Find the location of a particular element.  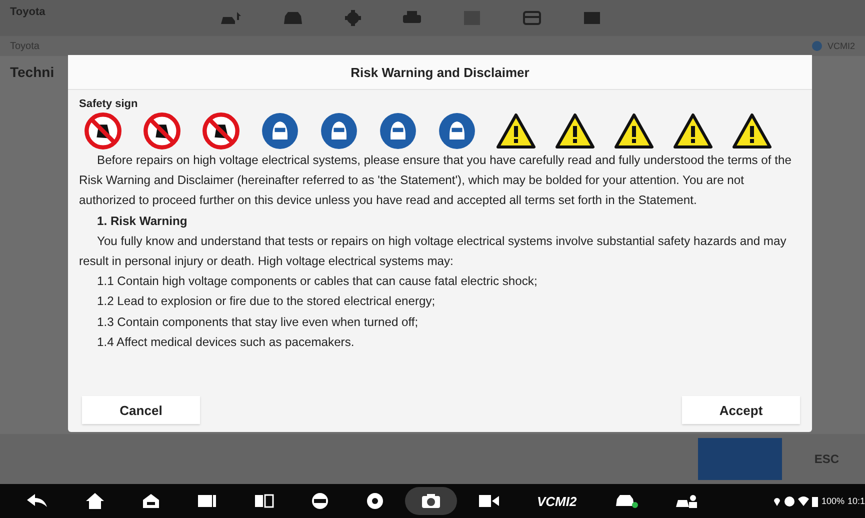

cancel-button: Cancel is located at coordinates (141, 410).